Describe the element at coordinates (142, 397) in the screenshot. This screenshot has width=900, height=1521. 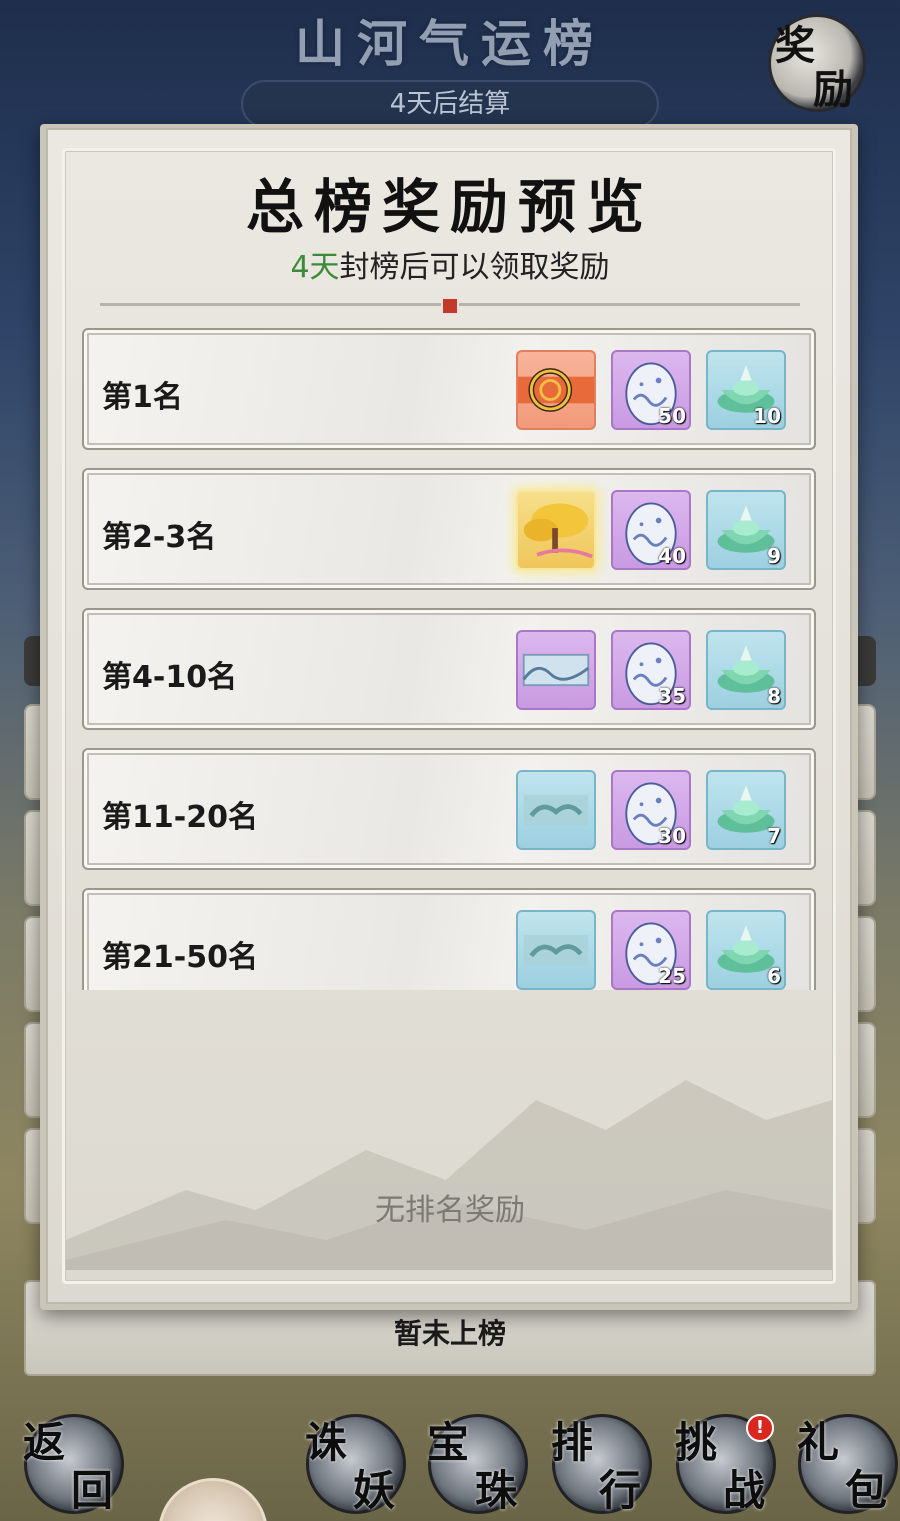
I see `tier-rank-label: 第1名` at that location.